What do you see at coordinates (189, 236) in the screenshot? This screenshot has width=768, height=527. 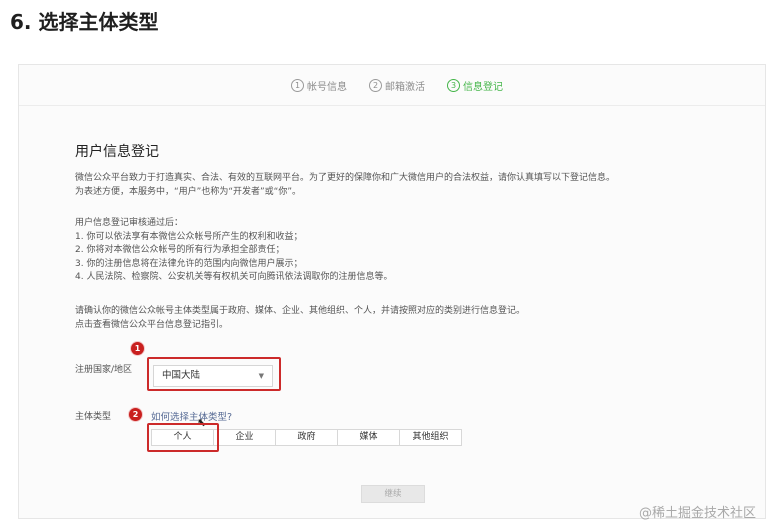 I see `review-line: 1. 你可以依法享有本微信公众帐号所产生的权利和收益；` at bounding box center [189, 236].